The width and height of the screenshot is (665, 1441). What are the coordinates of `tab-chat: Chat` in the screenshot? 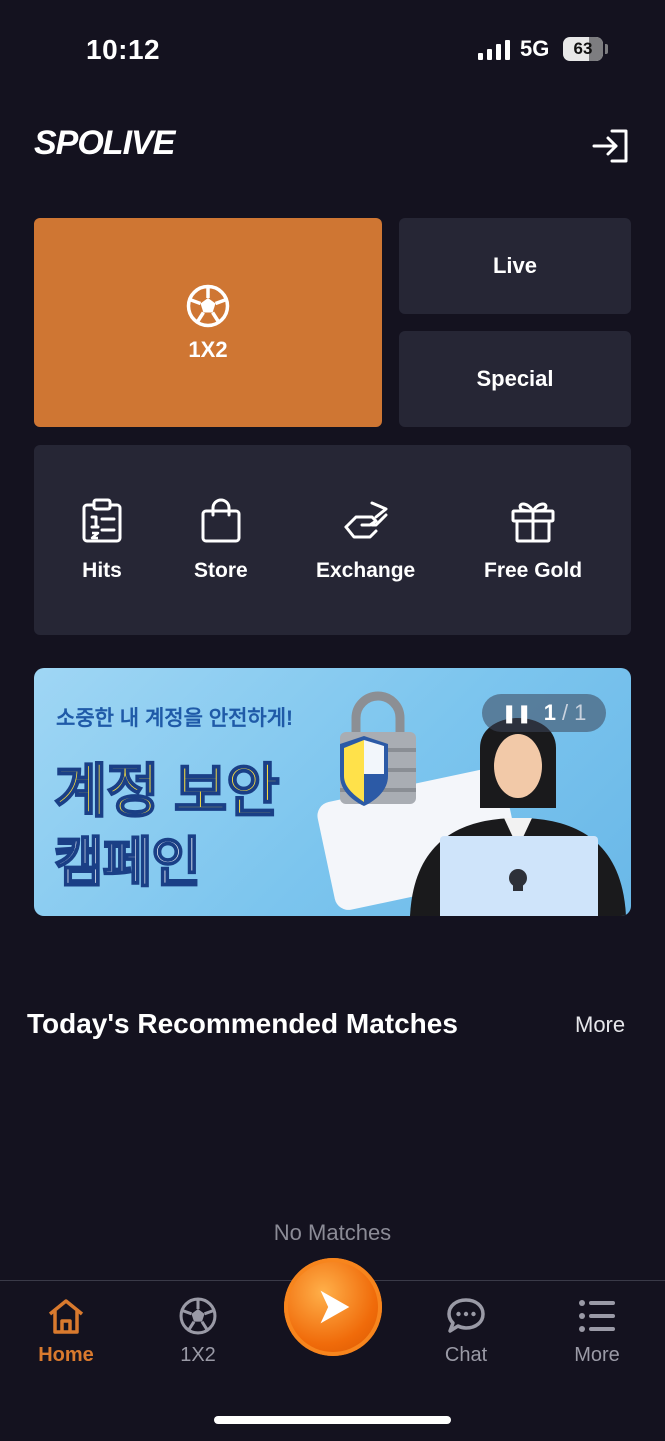 It's located at (466, 1331).